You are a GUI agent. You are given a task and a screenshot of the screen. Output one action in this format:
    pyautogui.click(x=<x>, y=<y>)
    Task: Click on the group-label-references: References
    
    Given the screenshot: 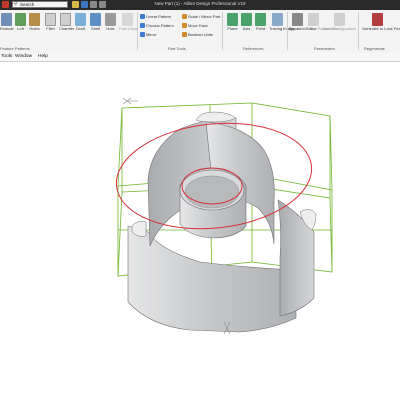 What is the action you would take?
    pyautogui.click(x=253, y=48)
    